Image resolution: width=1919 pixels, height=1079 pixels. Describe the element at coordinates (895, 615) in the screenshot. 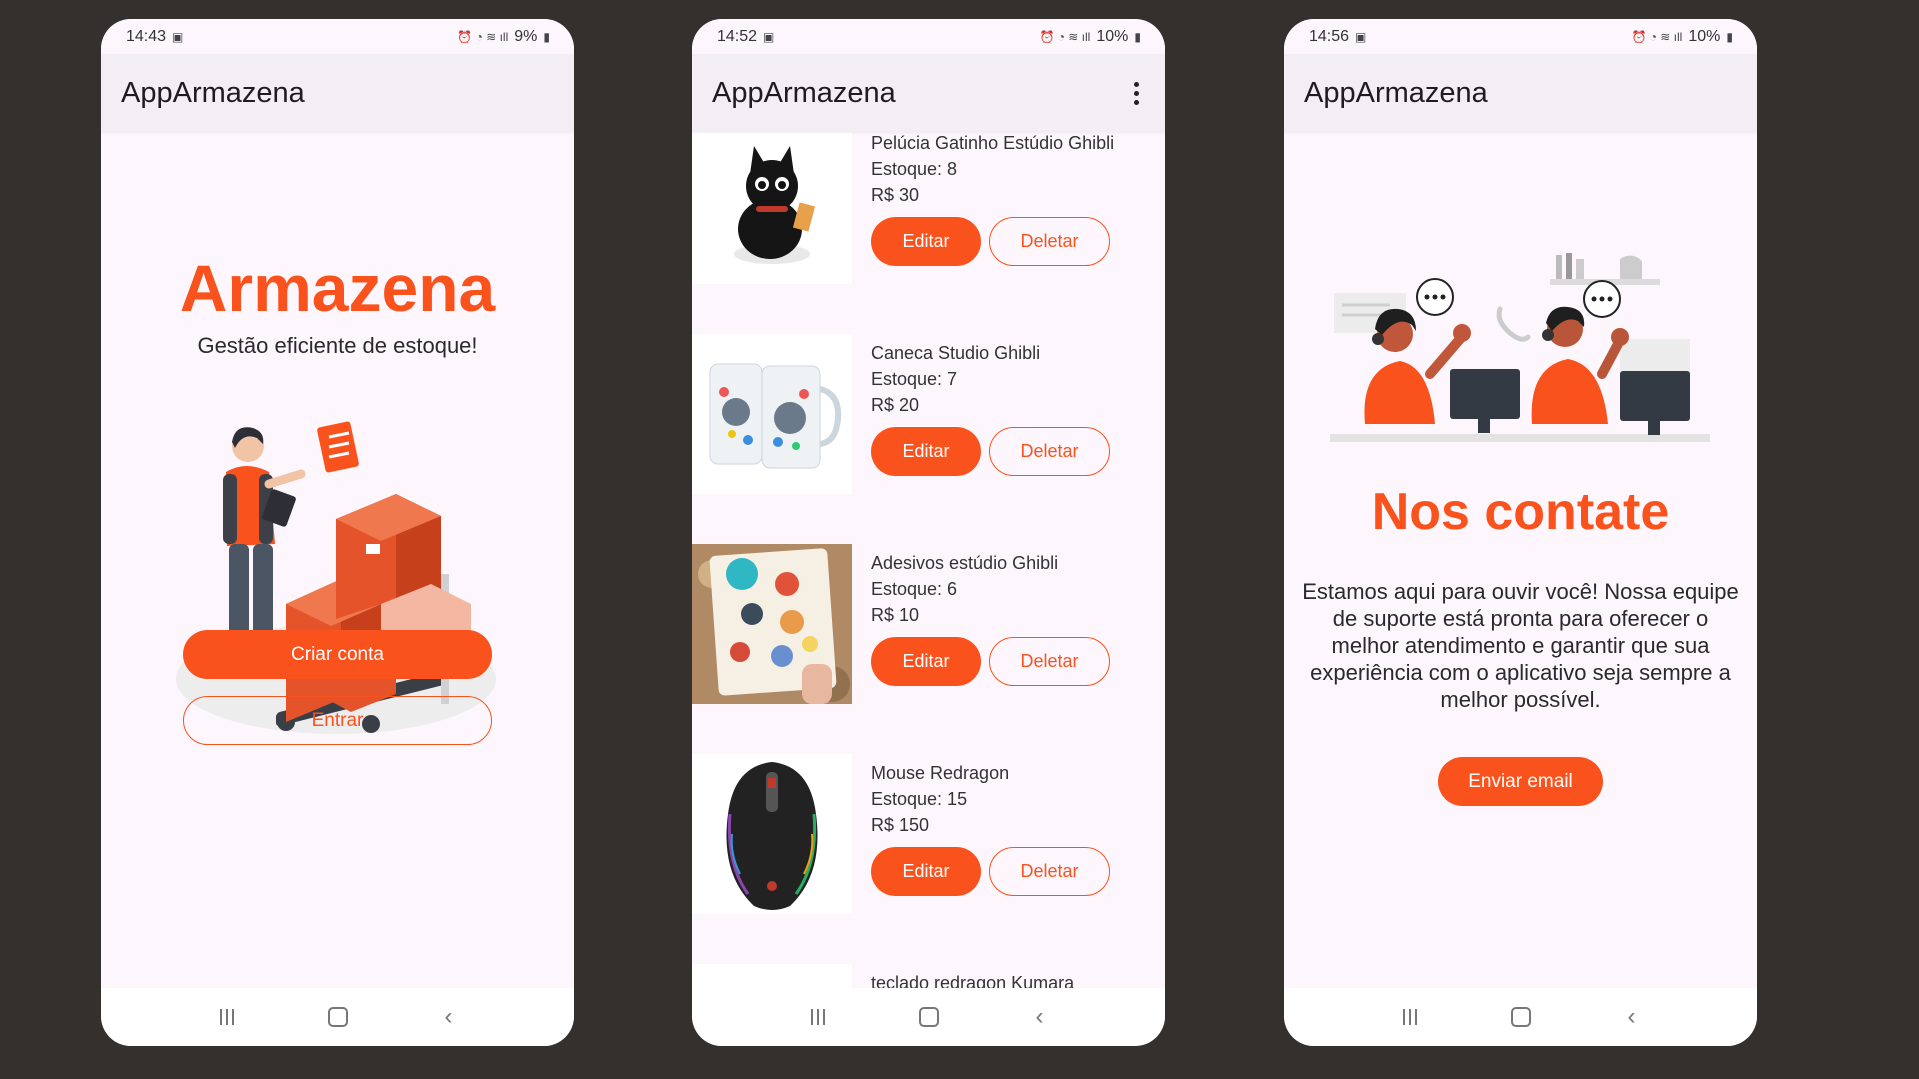

I see `product-price: R$ 10` at that location.